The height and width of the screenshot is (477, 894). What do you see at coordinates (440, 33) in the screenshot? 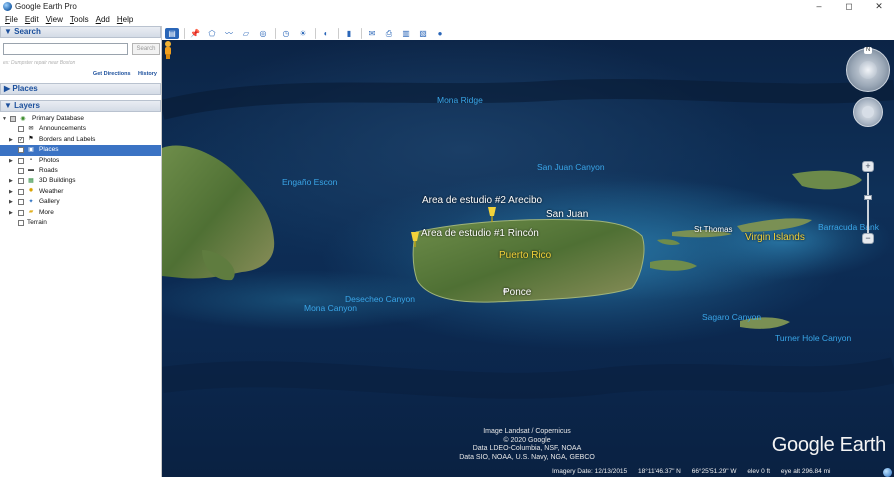
I see `earth-sphere-icon: ●` at bounding box center [440, 33].